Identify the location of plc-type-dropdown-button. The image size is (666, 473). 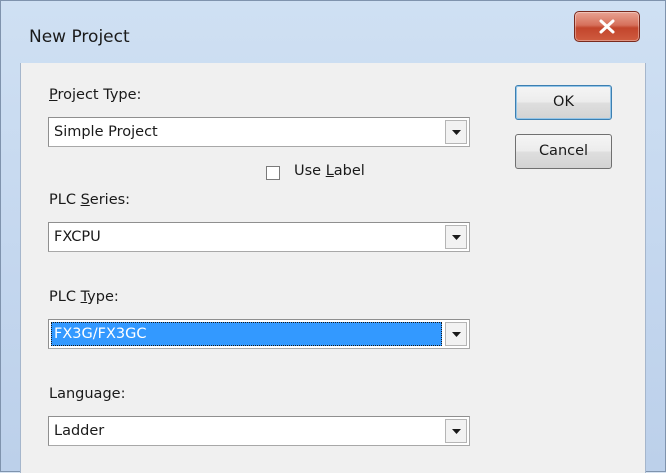
(456, 334).